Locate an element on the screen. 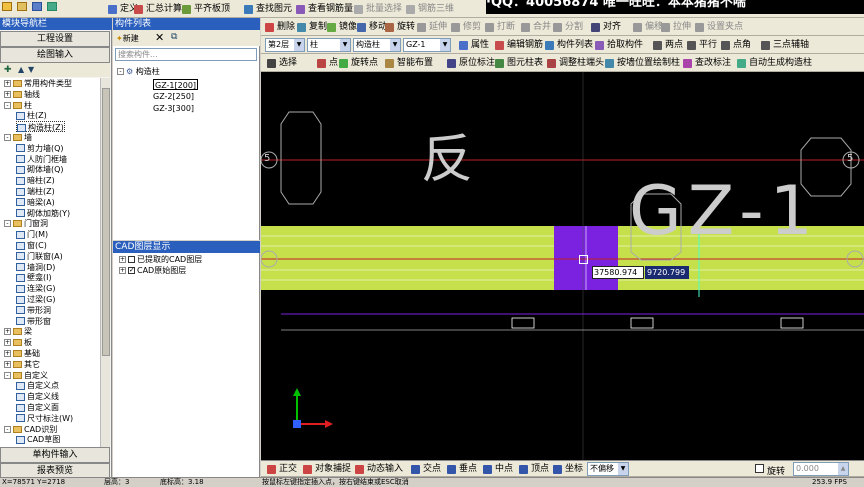  view-rebar-button: 查看钢筋量 is located at coordinates (324, 9).